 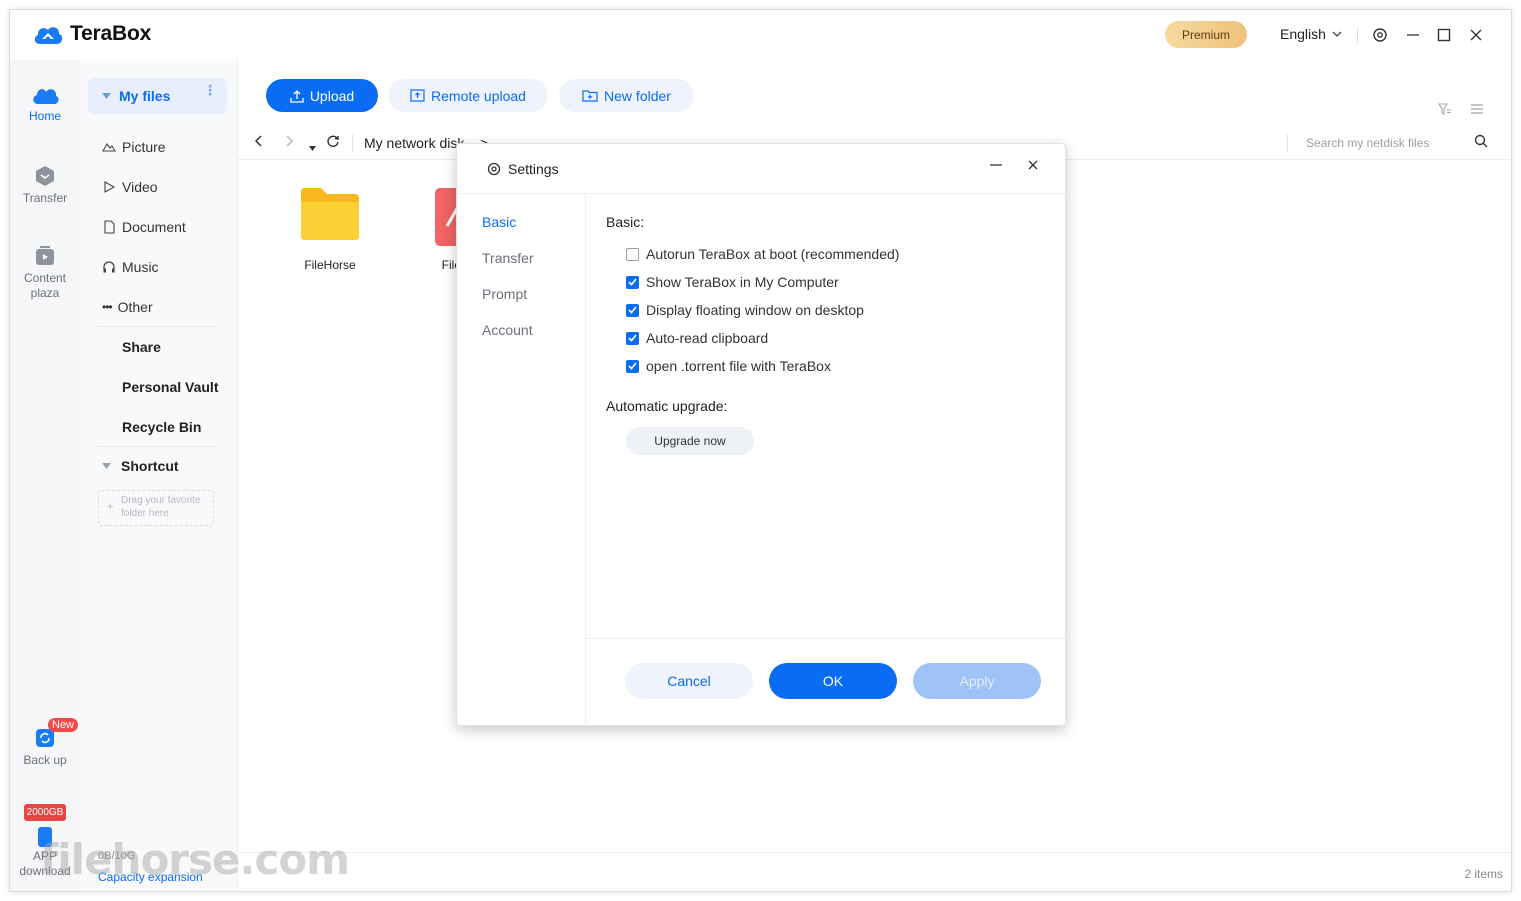 What do you see at coordinates (996, 167) in the screenshot?
I see `dialog-minimize-button` at bounding box center [996, 167].